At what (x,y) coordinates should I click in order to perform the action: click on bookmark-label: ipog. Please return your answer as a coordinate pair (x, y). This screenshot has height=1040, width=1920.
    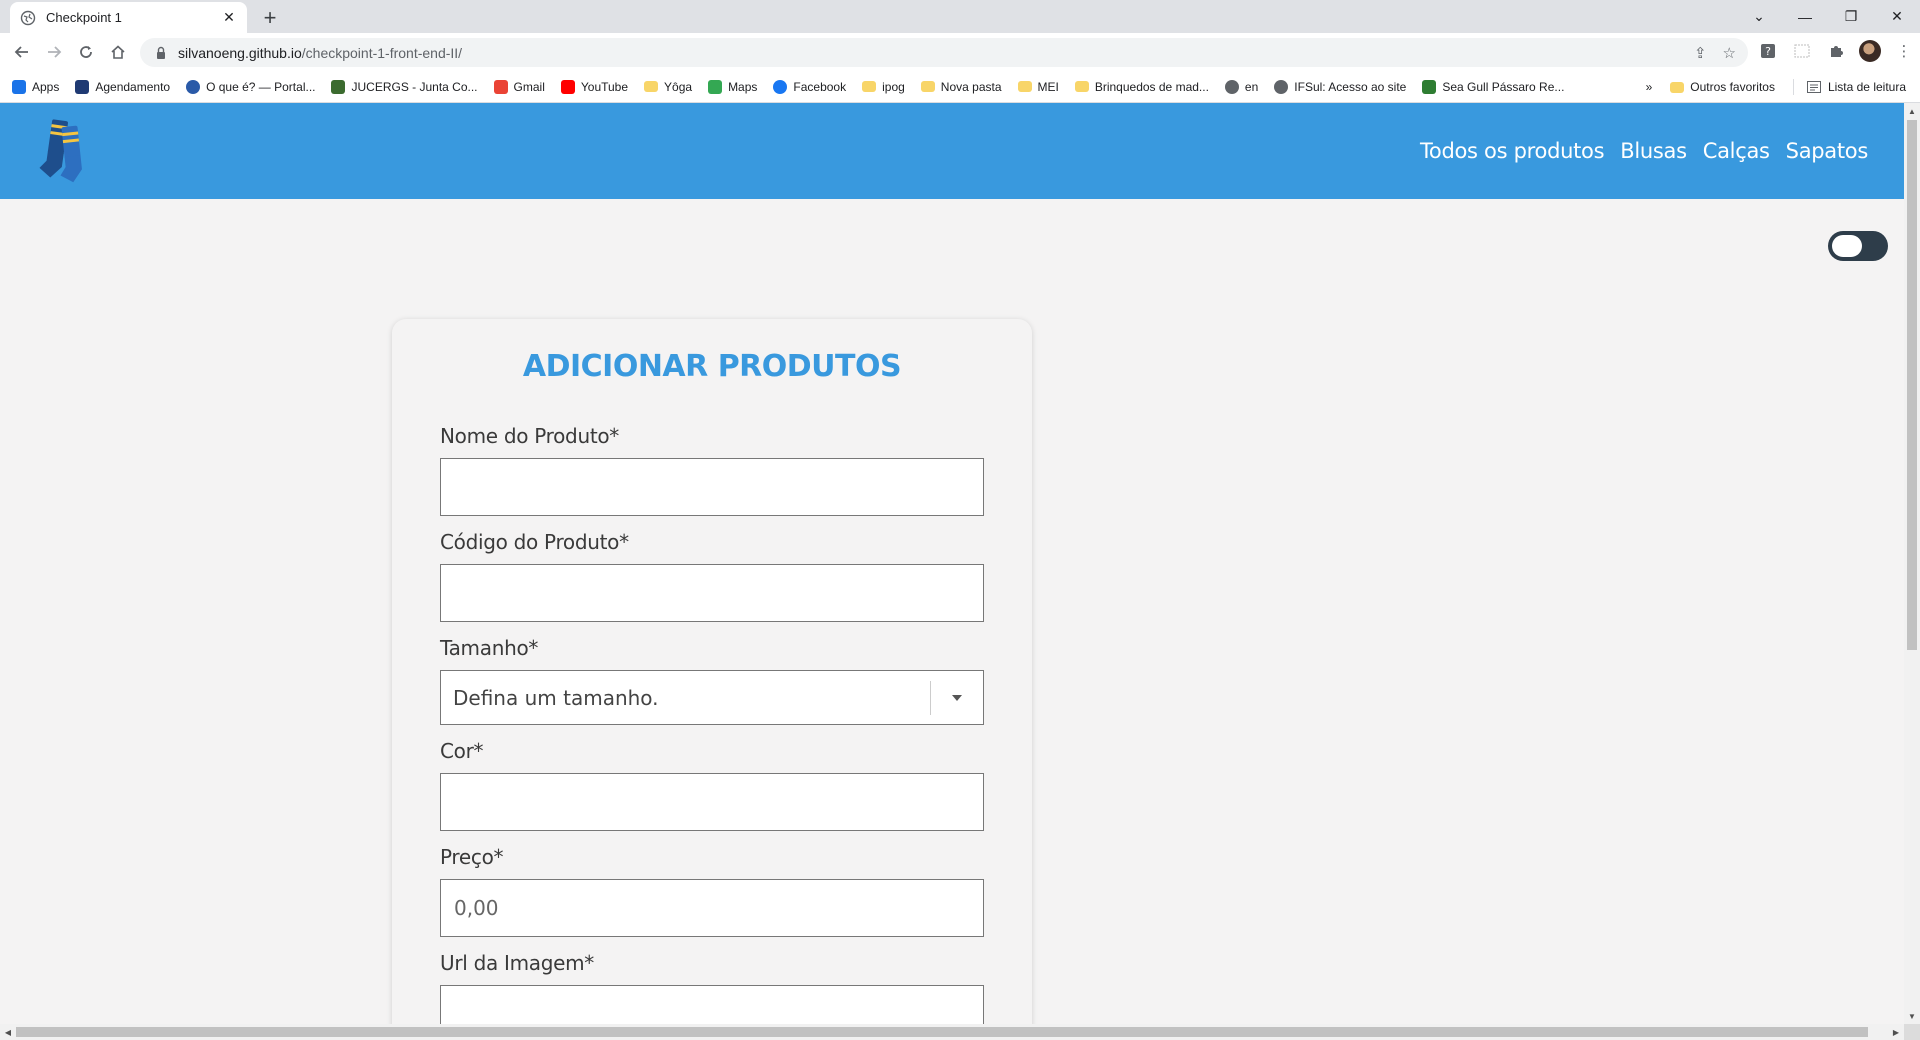
    Looking at the image, I should click on (893, 86).